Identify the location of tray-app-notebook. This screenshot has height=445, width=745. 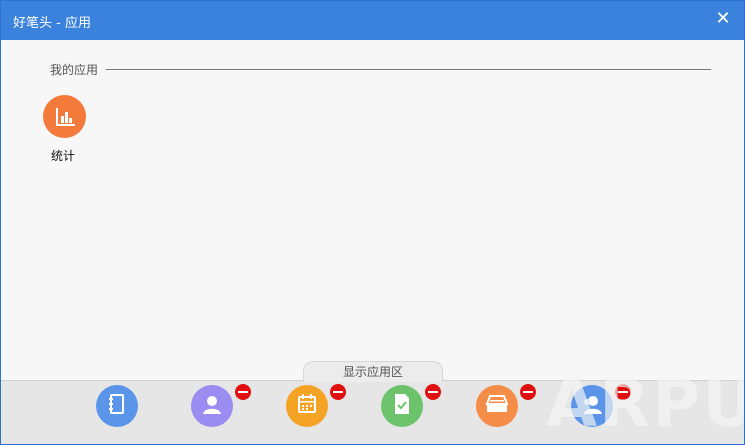
(117, 406).